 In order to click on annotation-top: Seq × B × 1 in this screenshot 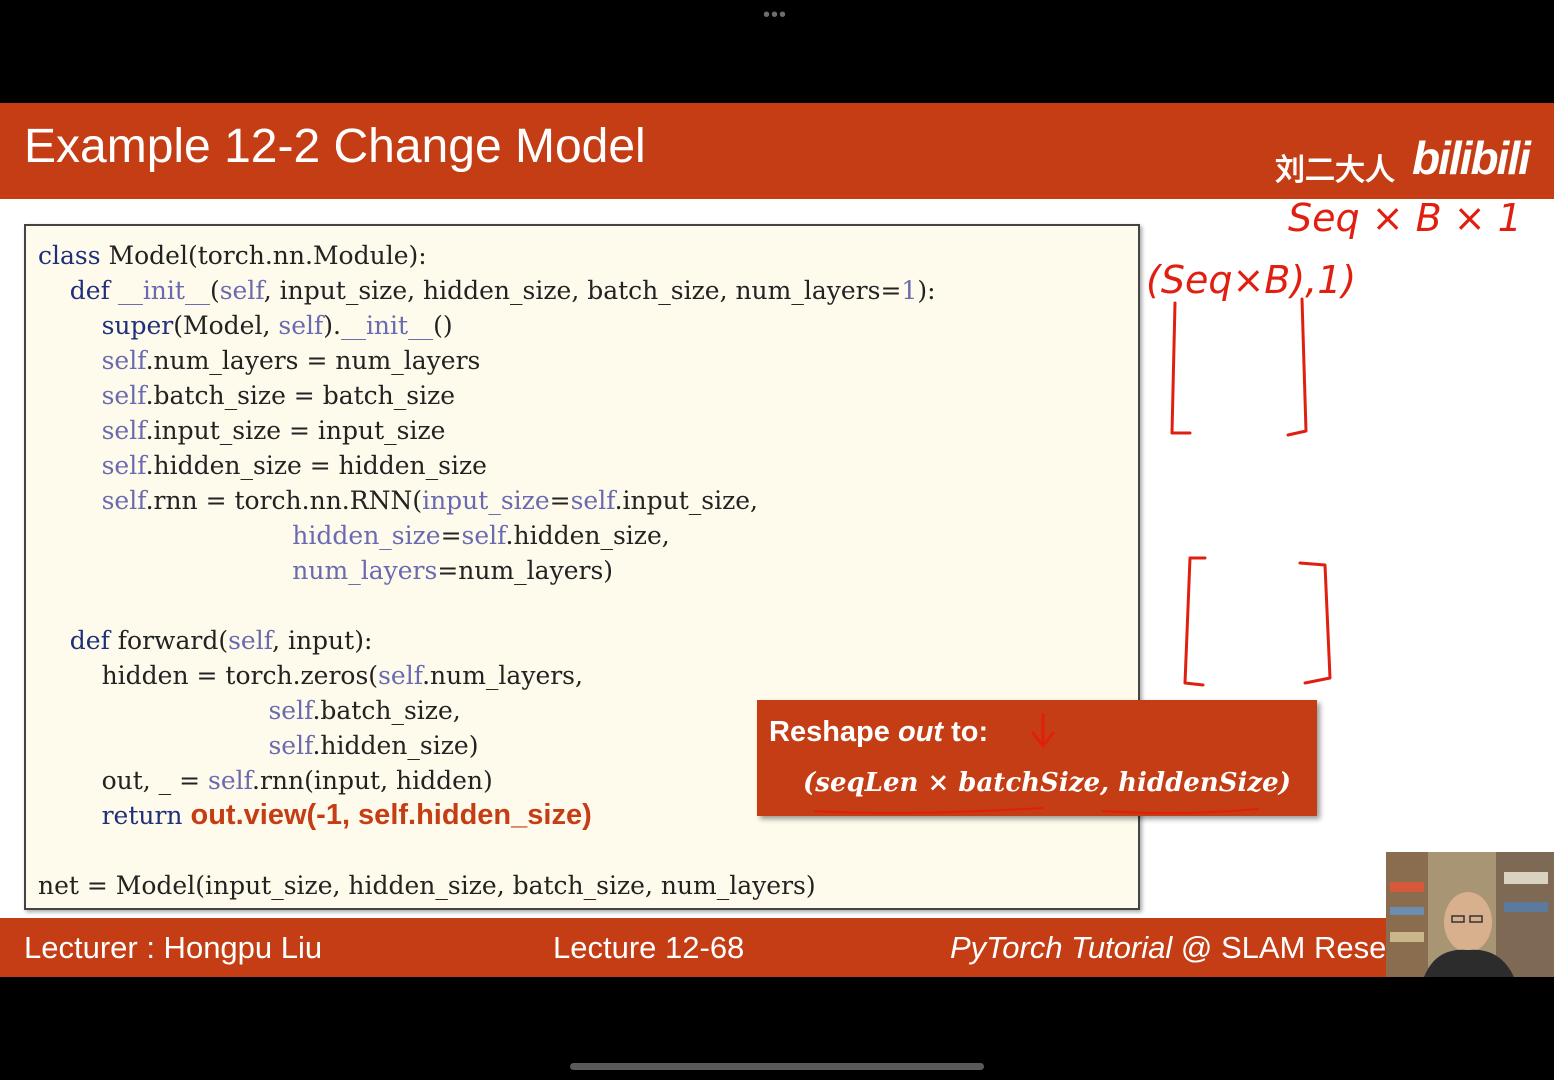, I will do `click(1405, 218)`.